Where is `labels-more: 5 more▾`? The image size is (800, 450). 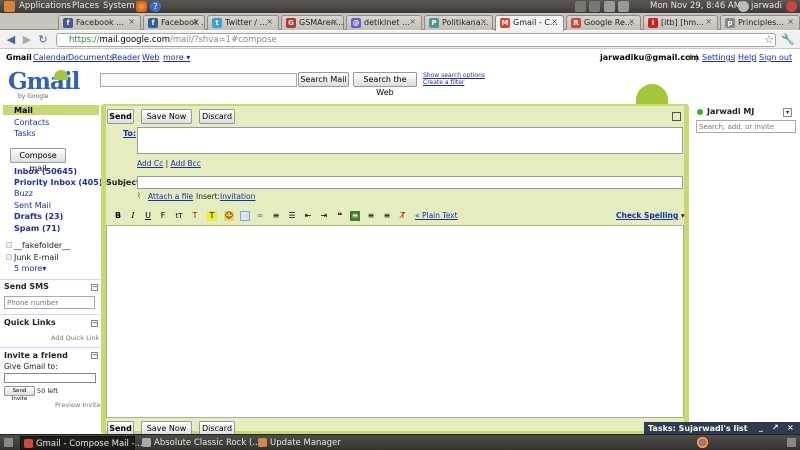 labels-more: 5 more▾ is located at coordinates (30, 268).